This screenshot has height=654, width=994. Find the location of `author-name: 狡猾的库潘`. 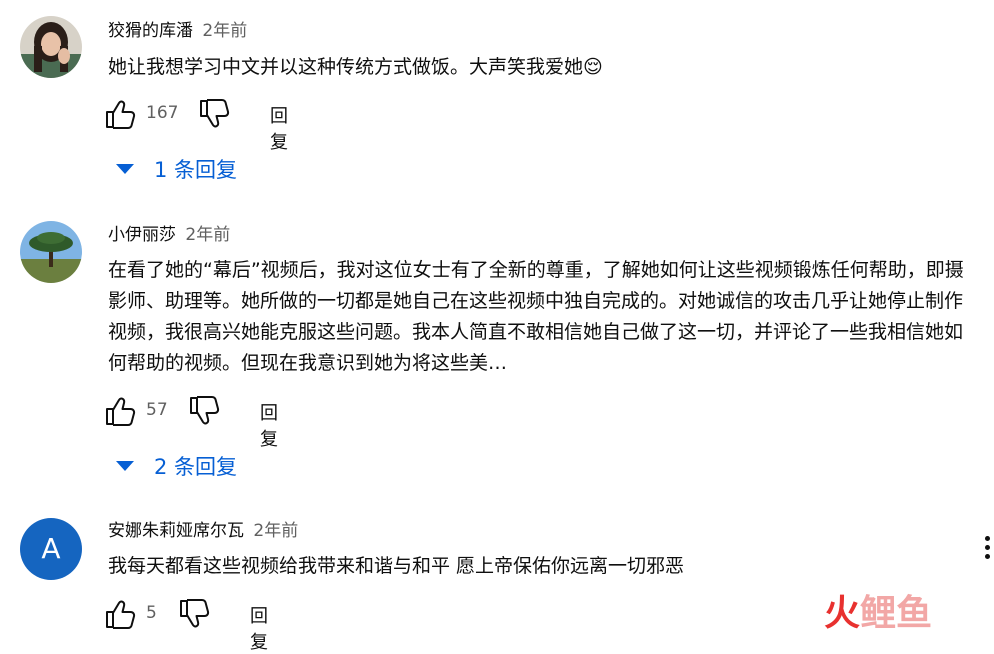

author-name: 狡猾的库潘 is located at coordinates (150, 31).